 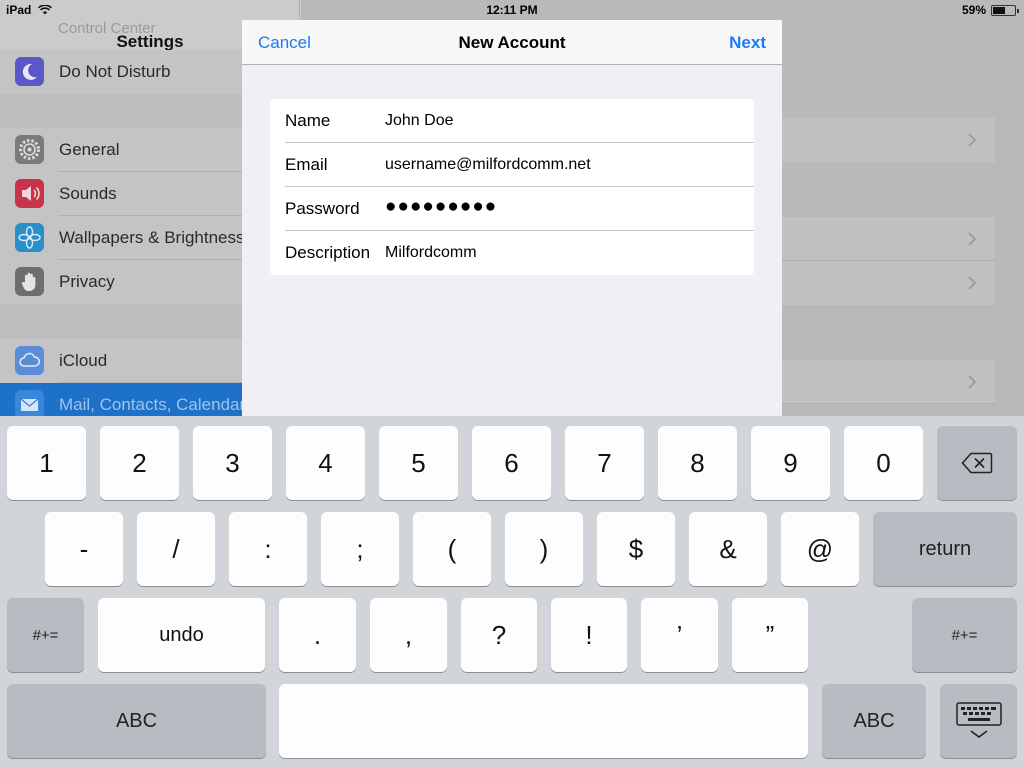 What do you see at coordinates (544, 549) in the screenshot?
I see `key-close-paren: )` at bounding box center [544, 549].